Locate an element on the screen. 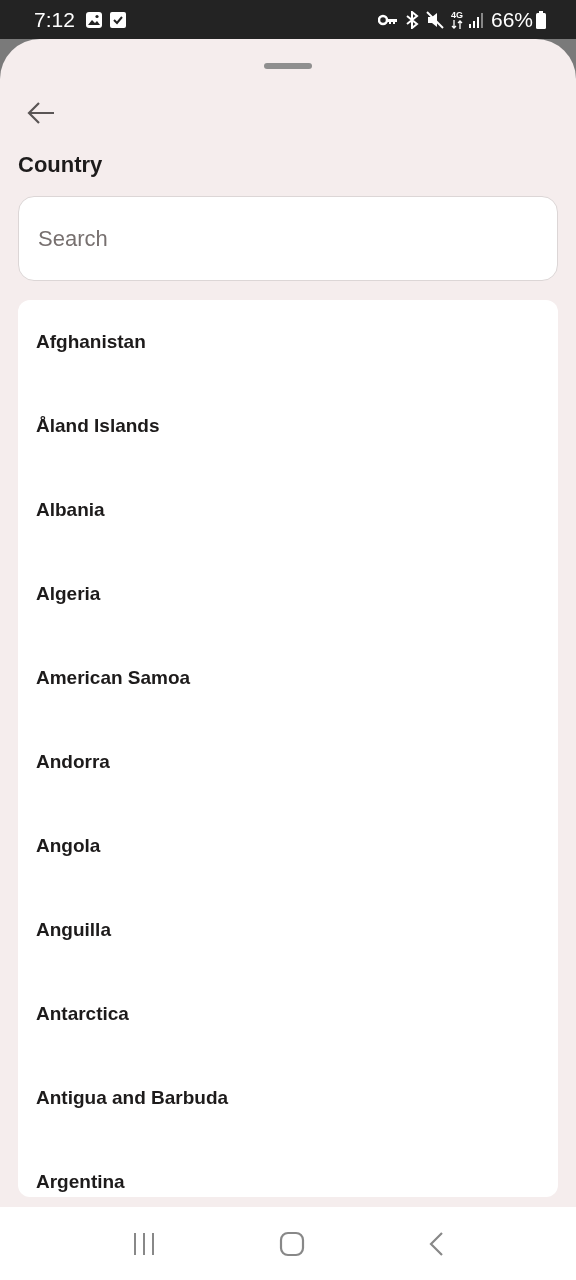 This screenshot has height=1280, width=576. signal-icon is located at coordinates (475, 19).